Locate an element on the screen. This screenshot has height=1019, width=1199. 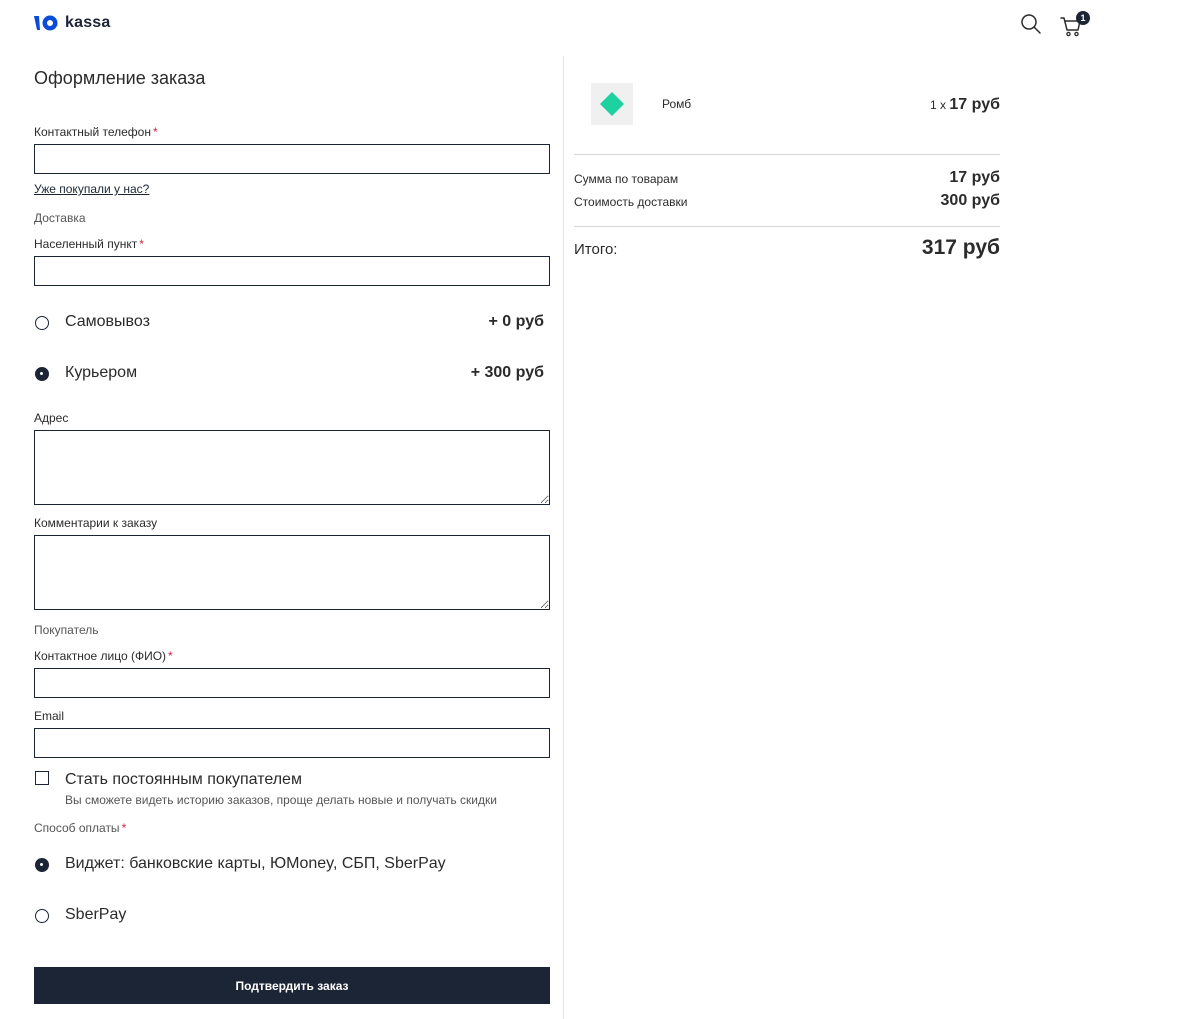
cart-button: 1 is located at coordinates (1076, 24).